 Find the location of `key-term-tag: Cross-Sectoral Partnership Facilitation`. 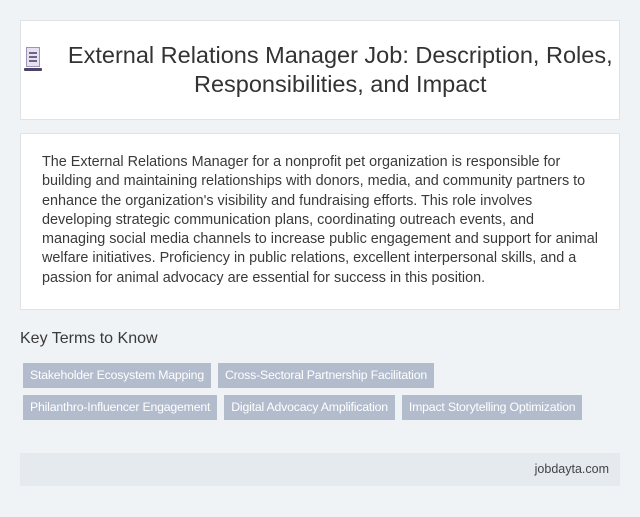

key-term-tag: Cross-Sectoral Partnership Facilitation is located at coordinates (325, 375).